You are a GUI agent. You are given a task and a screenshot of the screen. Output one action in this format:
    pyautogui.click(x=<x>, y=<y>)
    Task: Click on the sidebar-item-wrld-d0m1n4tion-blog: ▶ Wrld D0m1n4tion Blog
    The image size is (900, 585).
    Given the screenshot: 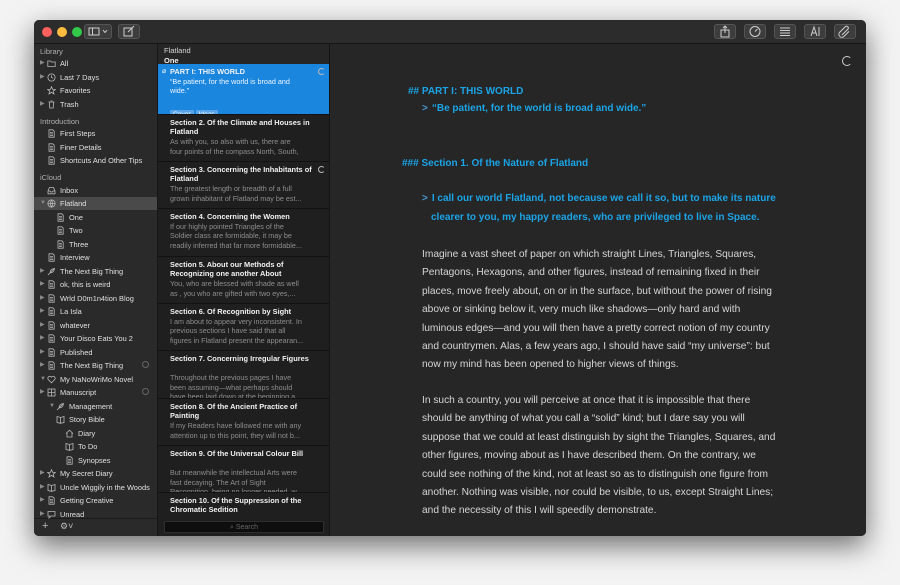 What is the action you would take?
    pyautogui.click(x=95, y=298)
    